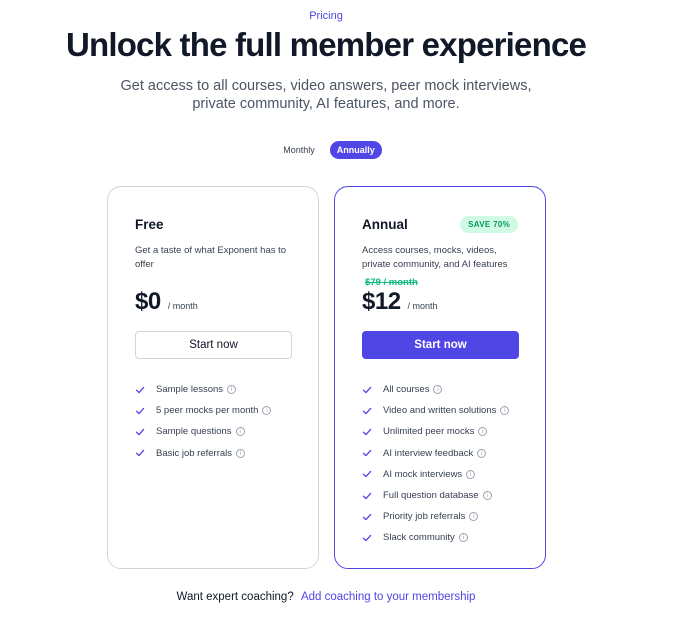 The height and width of the screenshot is (631, 700). I want to click on pricing-eyebrow: Pricing, so click(326, 16).